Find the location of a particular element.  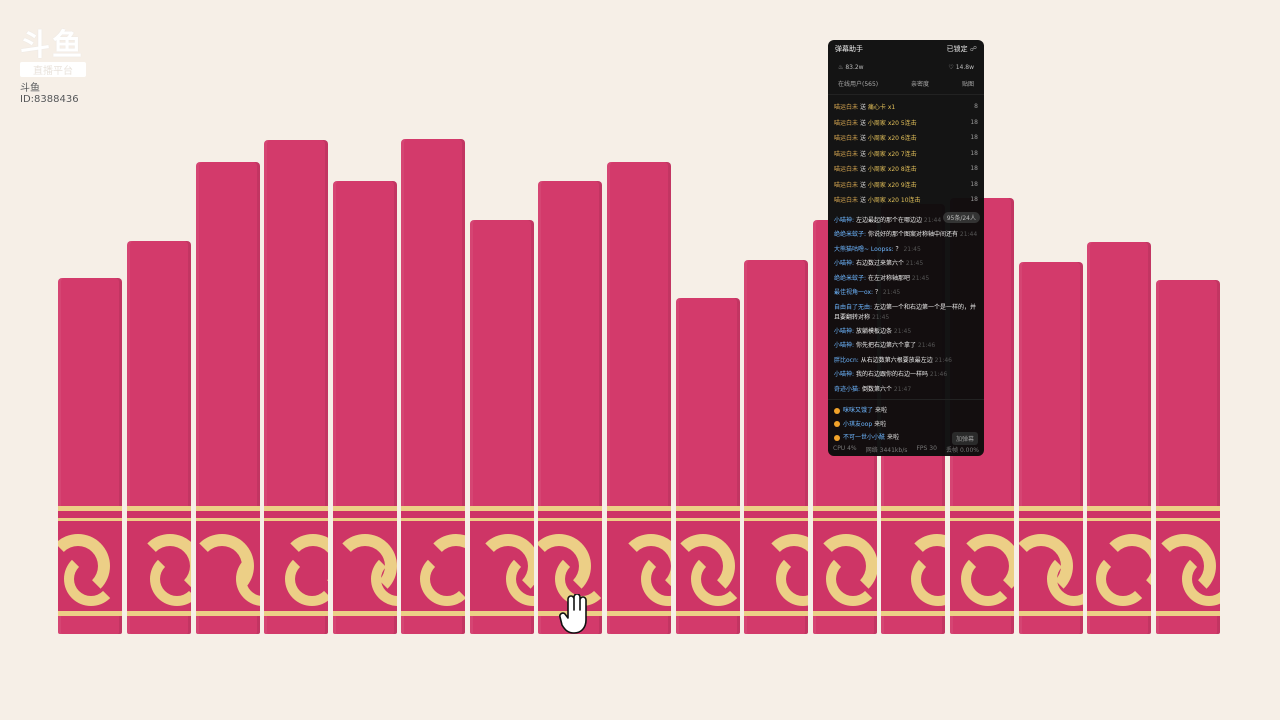

chat-message: 最佳视角一ox: ？ 21:45 is located at coordinates (867, 292).